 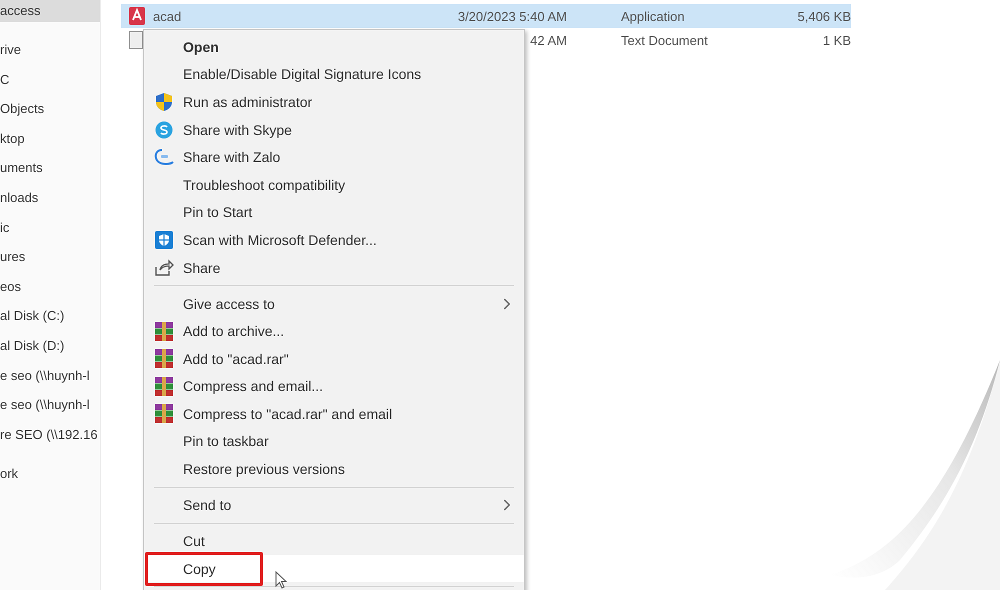 What do you see at coordinates (167, 16) in the screenshot?
I see `file-name: acad` at bounding box center [167, 16].